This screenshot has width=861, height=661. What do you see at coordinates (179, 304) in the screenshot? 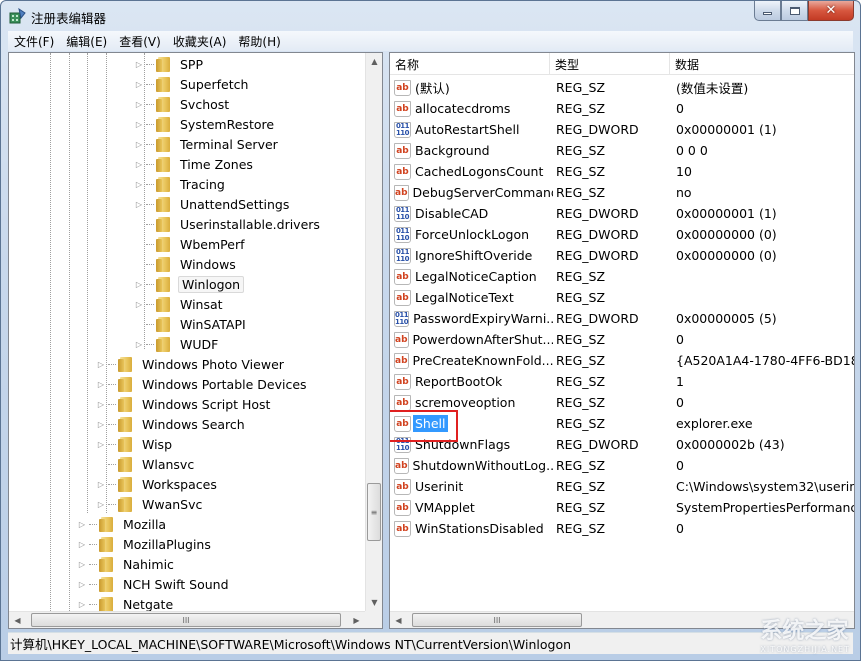
I see `tree-item: ▷ Winsat` at bounding box center [179, 304].